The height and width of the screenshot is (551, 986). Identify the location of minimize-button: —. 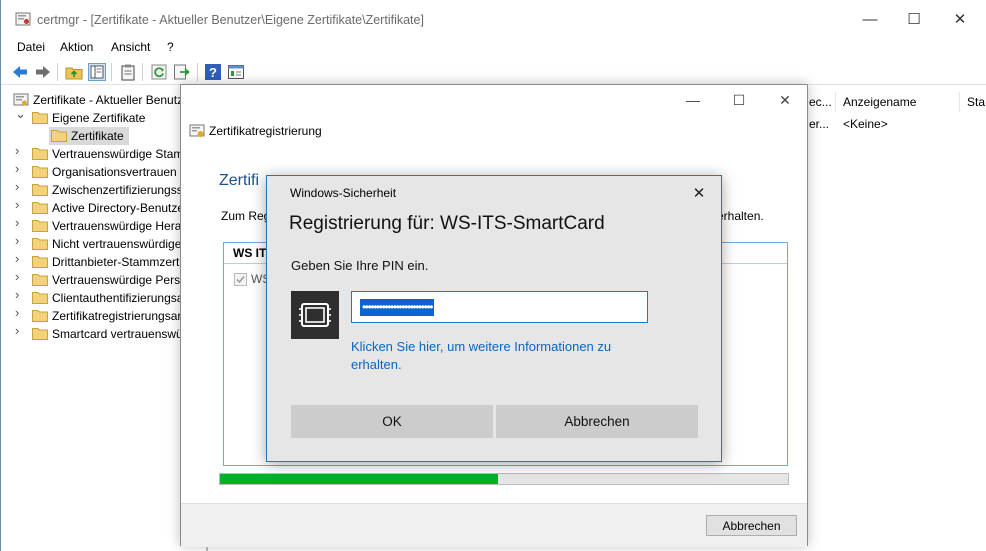
(870, 19).